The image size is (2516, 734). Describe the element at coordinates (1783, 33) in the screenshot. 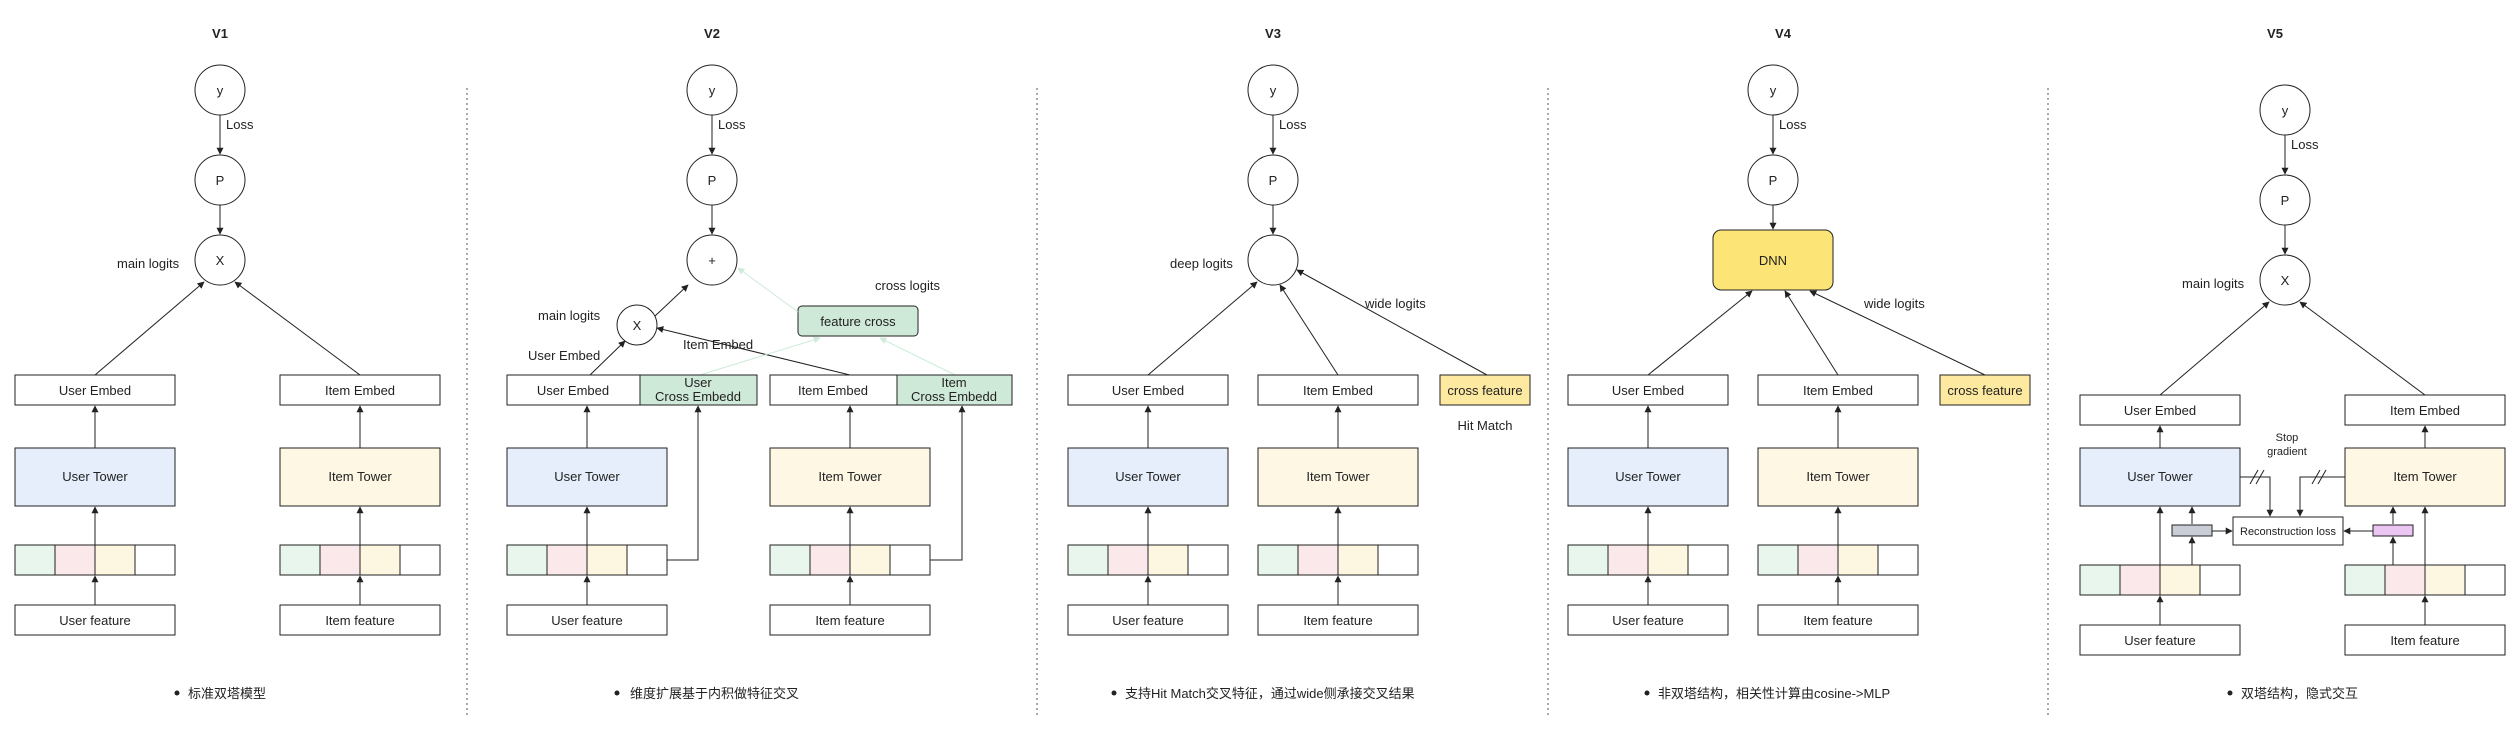

I see `panel-title: V4` at that location.